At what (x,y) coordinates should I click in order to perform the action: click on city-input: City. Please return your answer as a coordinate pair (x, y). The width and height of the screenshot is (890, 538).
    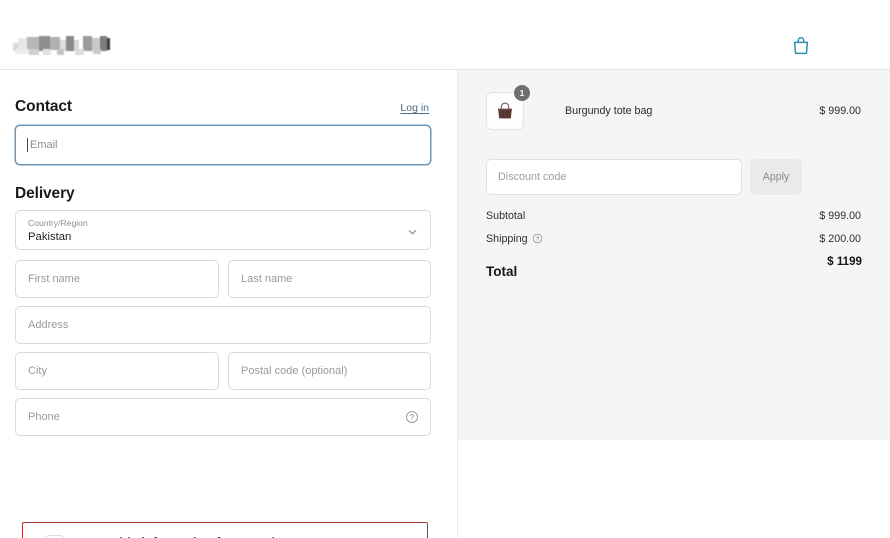
    Looking at the image, I should click on (117, 371).